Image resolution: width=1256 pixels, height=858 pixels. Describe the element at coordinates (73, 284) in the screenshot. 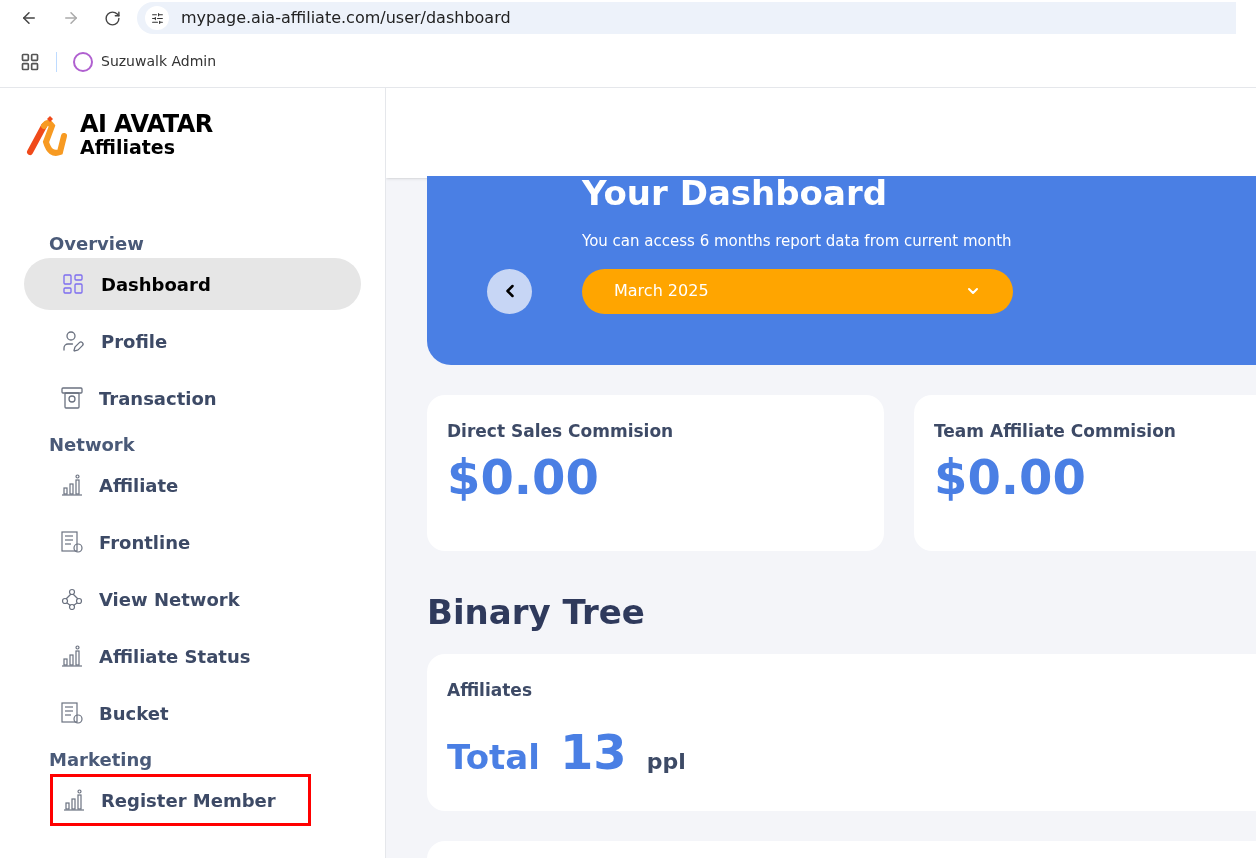

I see `dashboard-icon` at that location.